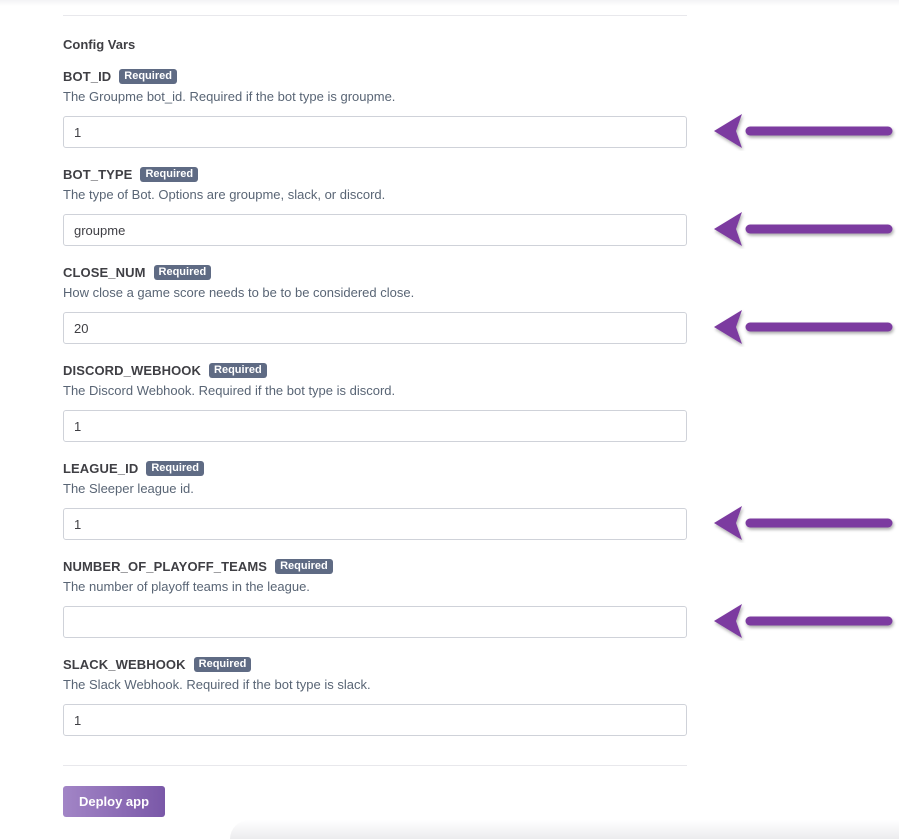  Describe the element at coordinates (449, 3) in the screenshot. I see `top-shadow` at that location.